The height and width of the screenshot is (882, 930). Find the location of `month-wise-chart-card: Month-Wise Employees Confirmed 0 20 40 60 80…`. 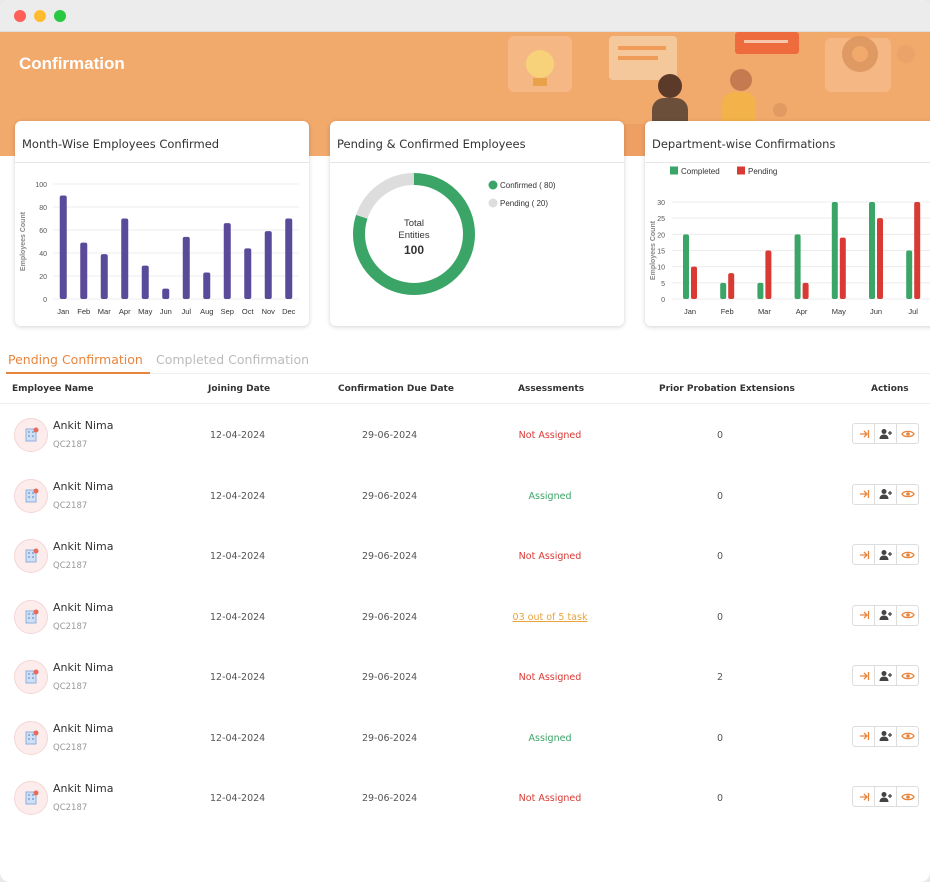

month-wise-chart-card: Month-Wise Employees Confirmed 0 20 40 60 80… is located at coordinates (162, 223).